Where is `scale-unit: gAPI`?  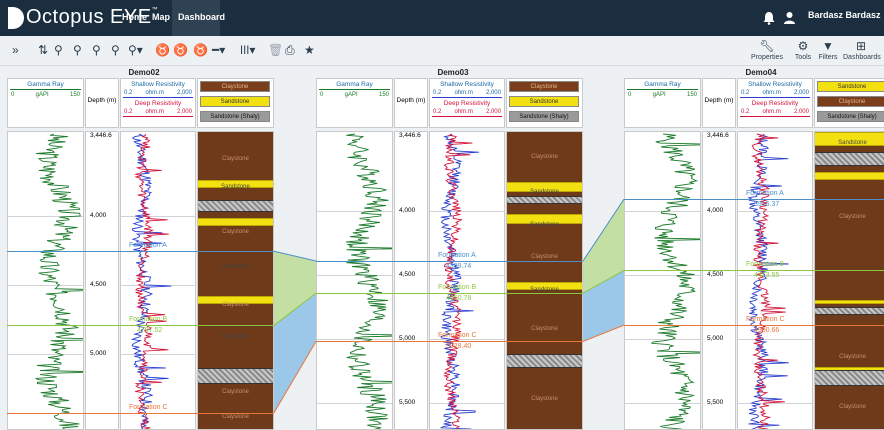
scale-unit: gAPI is located at coordinates (351, 95).